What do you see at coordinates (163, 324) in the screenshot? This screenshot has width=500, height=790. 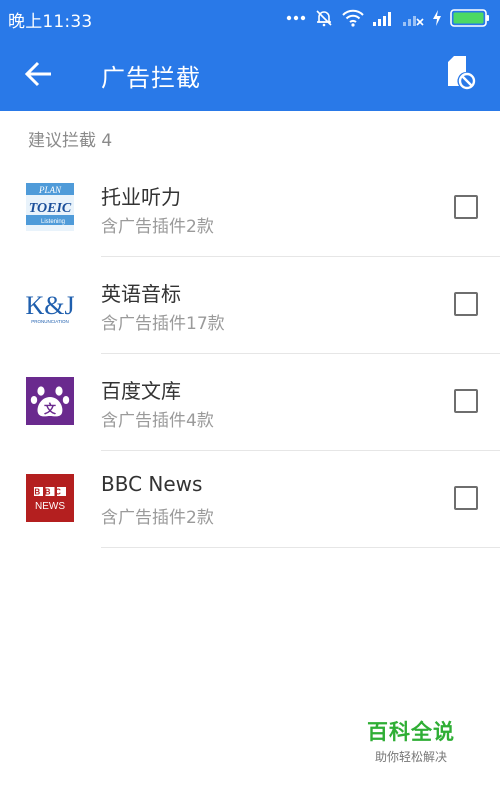 I see `app-ad-count: 含广告插件17款` at bounding box center [163, 324].